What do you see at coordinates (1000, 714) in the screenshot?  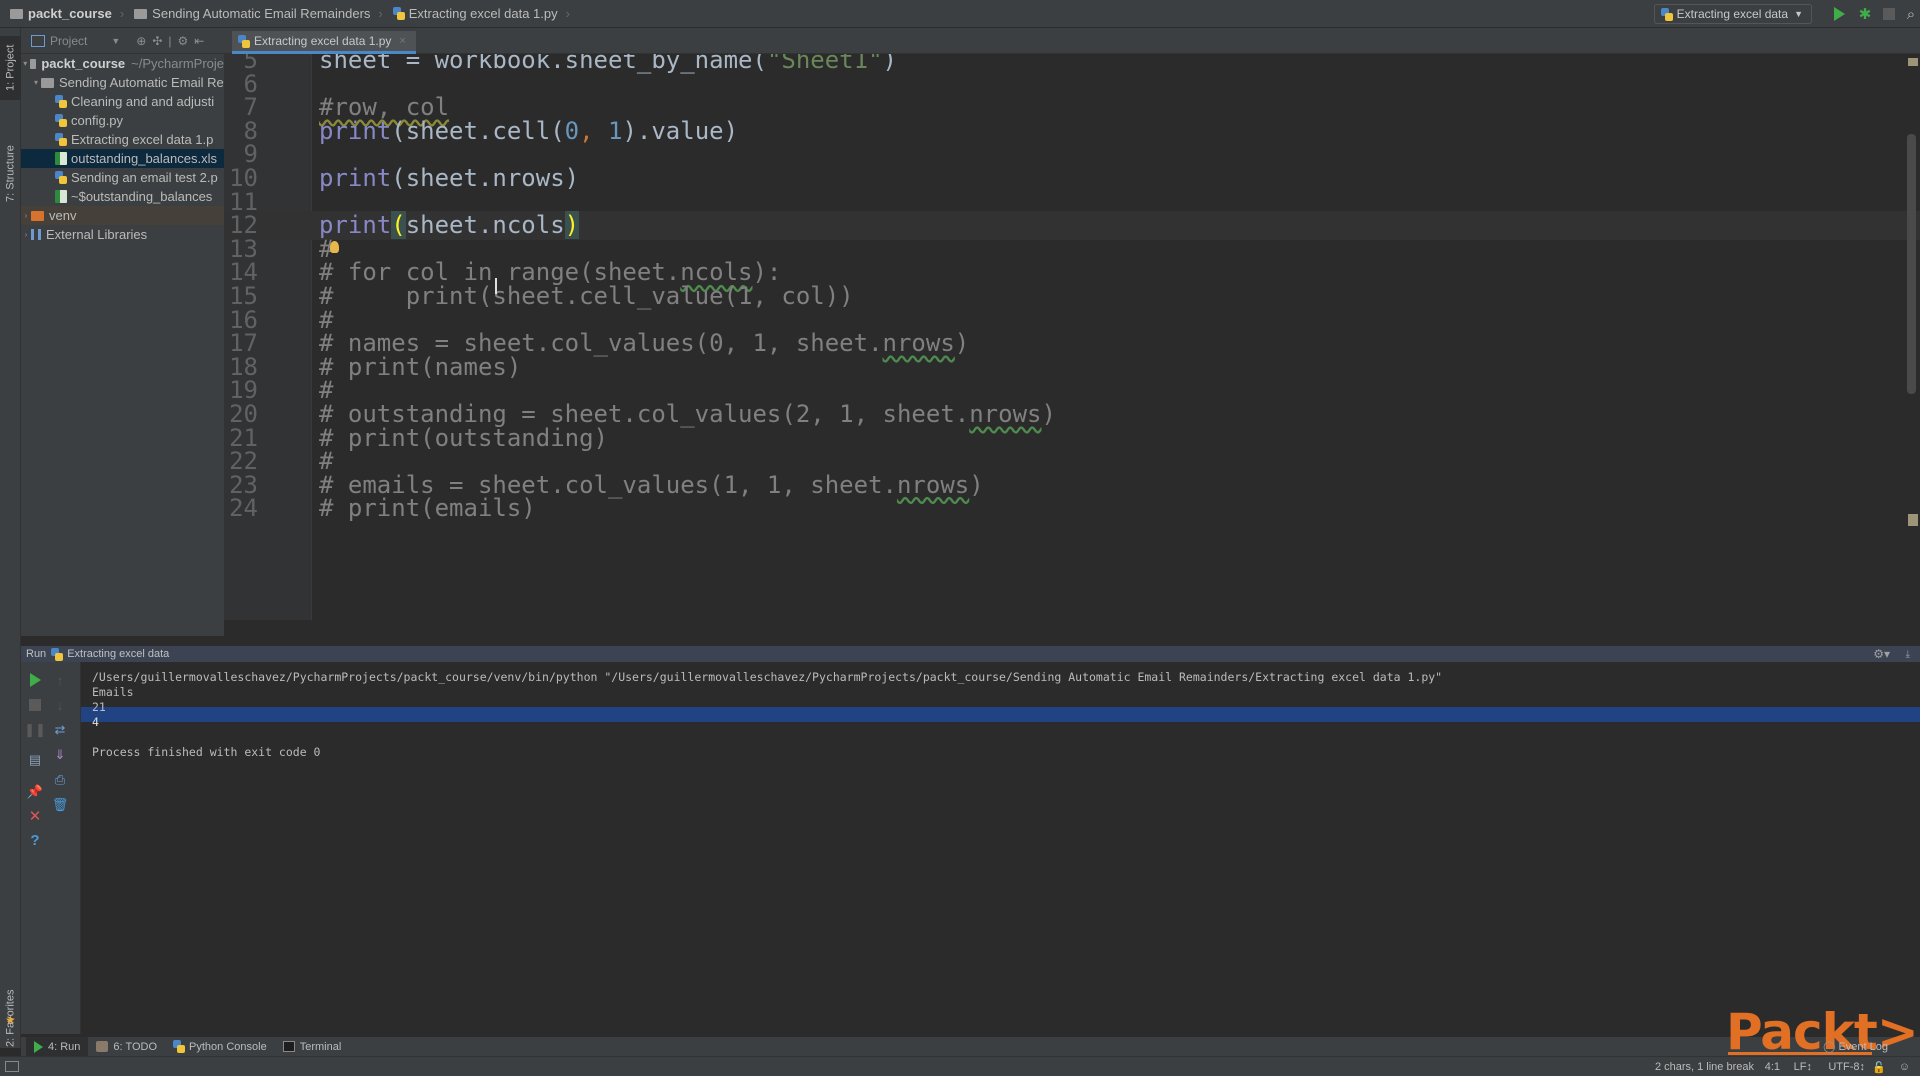 I see `console-selection-highlight` at bounding box center [1000, 714].